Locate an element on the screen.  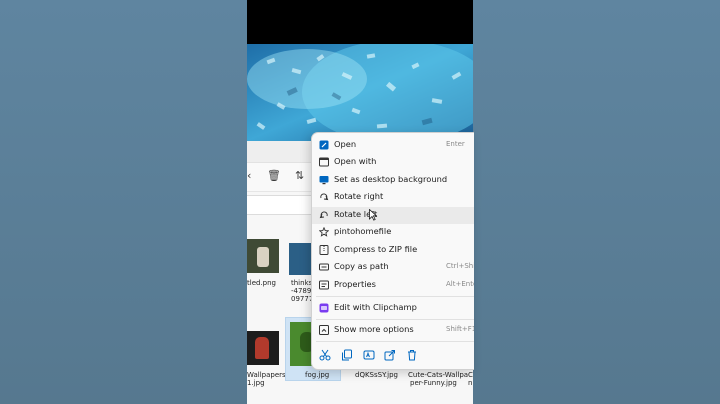
menu-item-edit-with-clipchamp: Edit with Clipchamp is located at coordinates (393, 308).